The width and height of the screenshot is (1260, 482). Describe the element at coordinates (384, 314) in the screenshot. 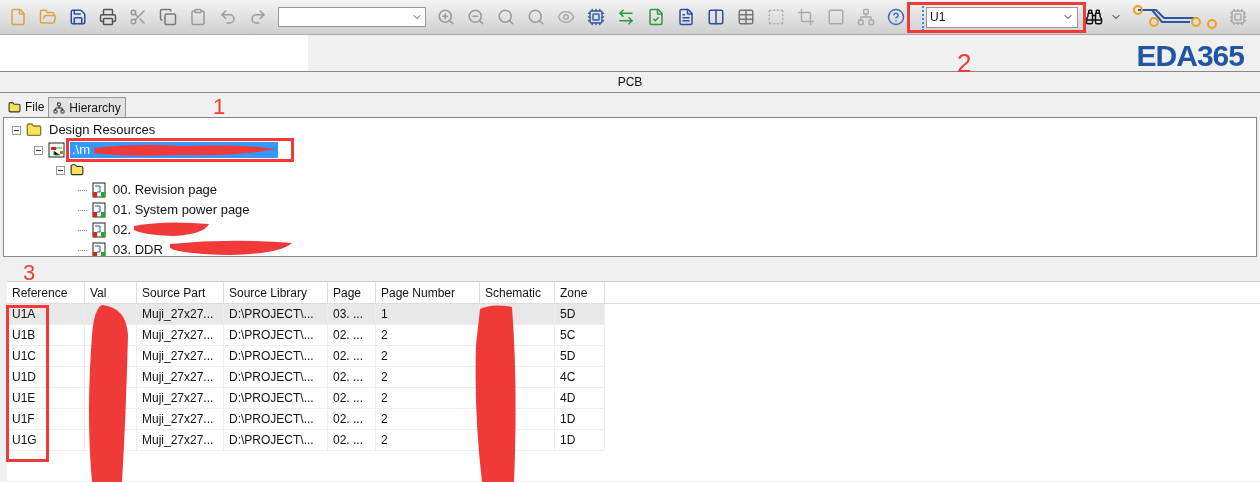

I see `table-cell-text: 1` at that location.